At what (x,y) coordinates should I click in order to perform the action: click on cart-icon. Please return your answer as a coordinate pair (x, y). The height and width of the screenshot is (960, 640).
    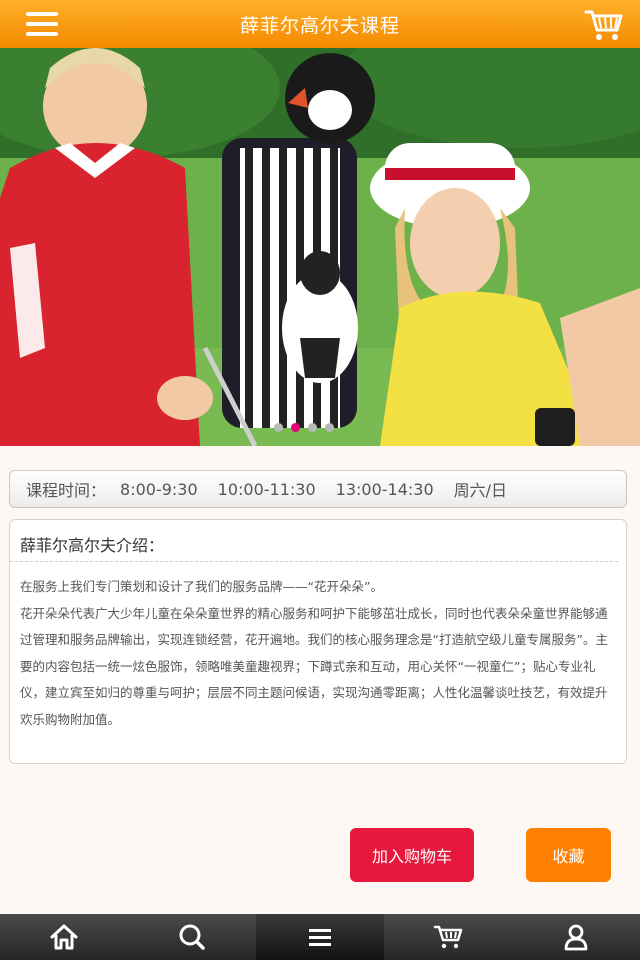
    Looking at the image, I should click on (448, 937).